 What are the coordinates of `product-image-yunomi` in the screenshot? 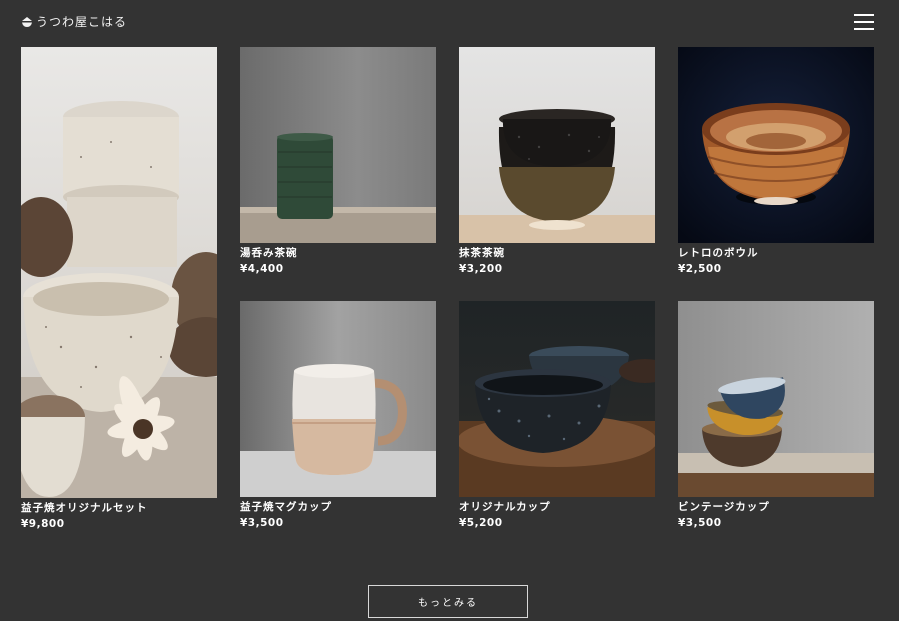 It's located at (338, 145).